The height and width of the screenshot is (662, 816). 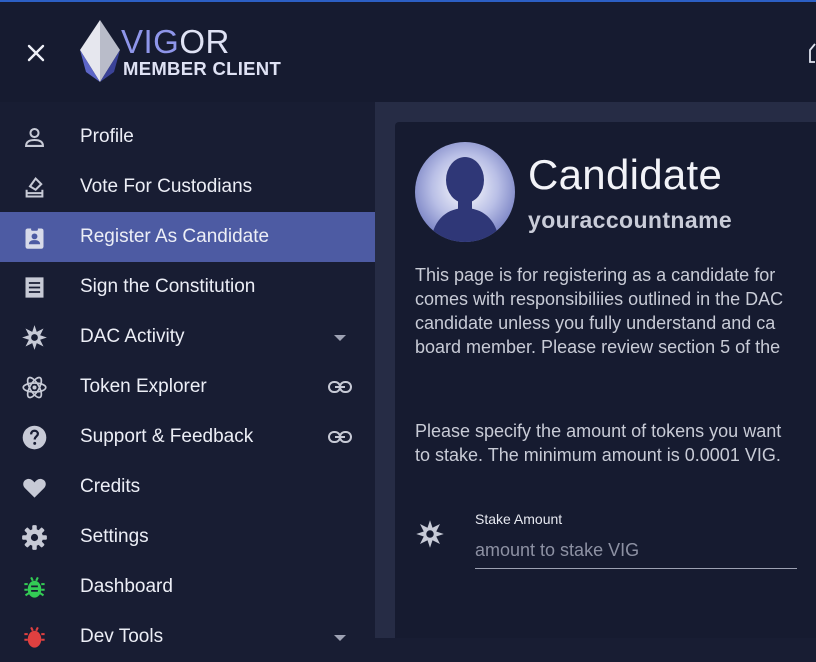 I want to click on sidebar-item-label: DAC Activity, so click(x=132, y=336).